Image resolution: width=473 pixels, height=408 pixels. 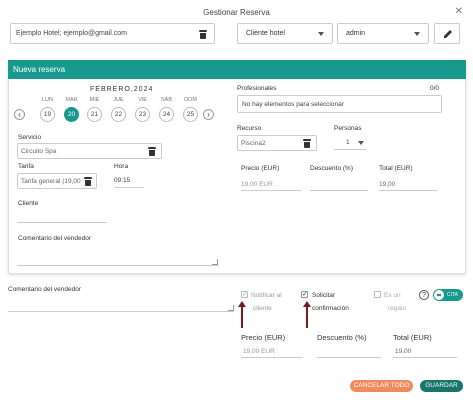 I want to click on bottom-descuento-field, so click(x=349, y=357).